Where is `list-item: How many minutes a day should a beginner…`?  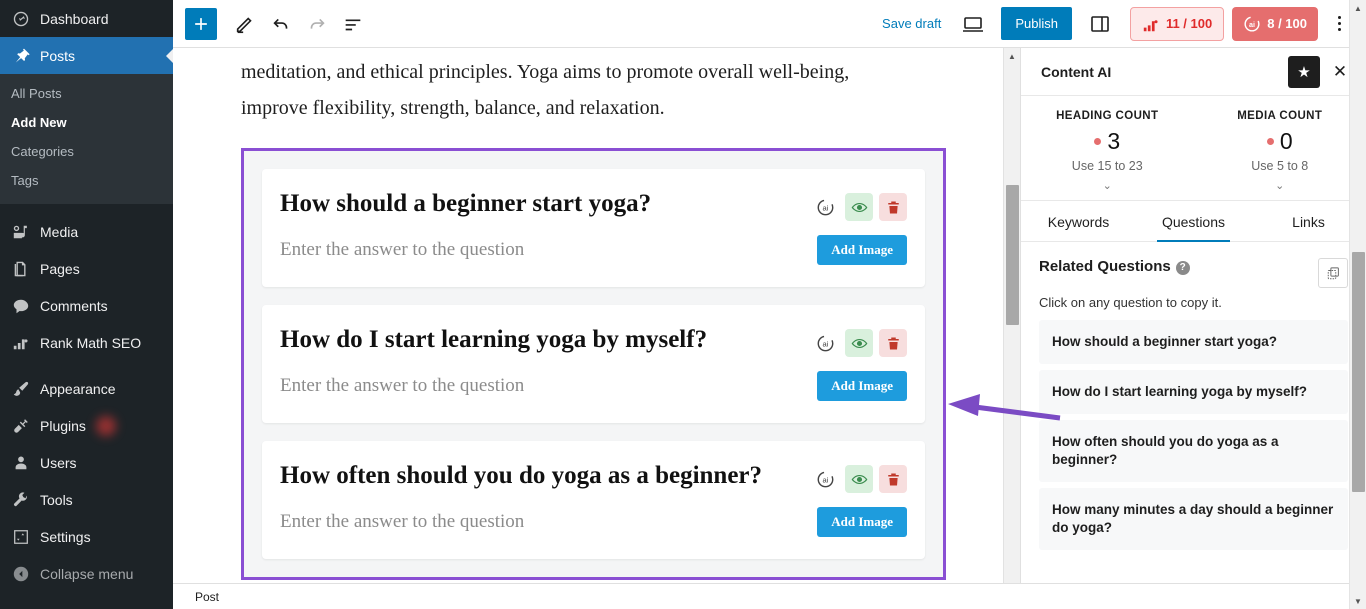 list-item: How many minutes a day should a beginner… is located at coordinates (1193, 519).